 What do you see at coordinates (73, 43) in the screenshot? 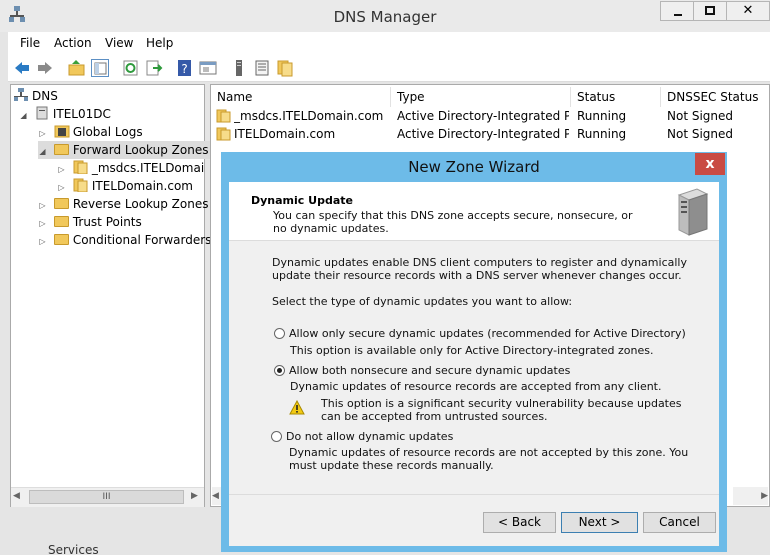
I see `menu-action: Action` at bounding box center [73, 43].